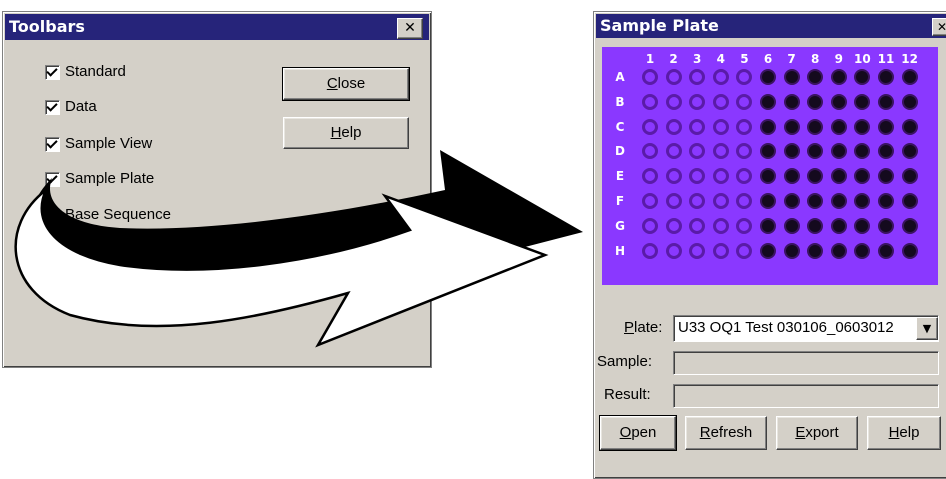  What do you see at coordinates (791, 250) in the screenshot?
I see `plate-well-H7` at bounding box center [791, 250].